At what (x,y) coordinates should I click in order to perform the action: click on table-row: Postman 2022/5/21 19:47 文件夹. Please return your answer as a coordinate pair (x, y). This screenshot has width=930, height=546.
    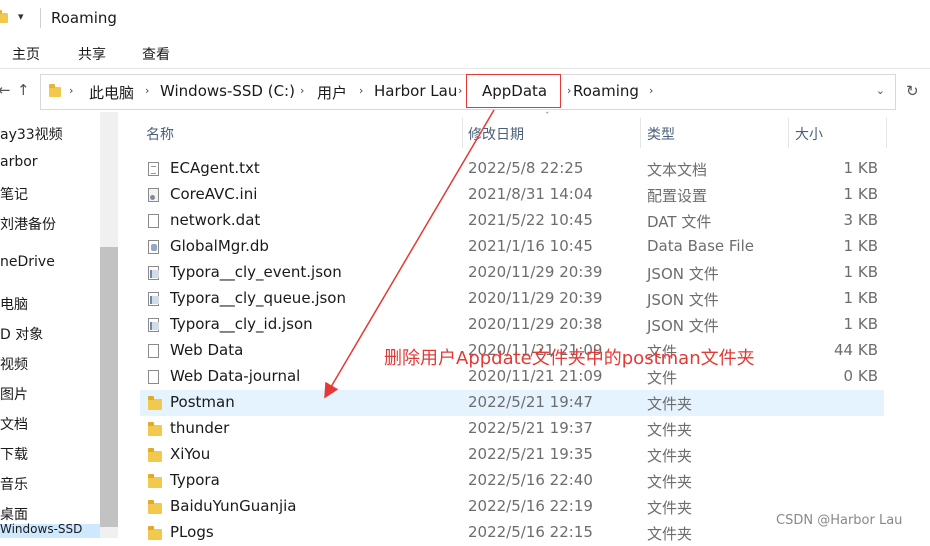
    Looking at the image, I should click on (512, 403).